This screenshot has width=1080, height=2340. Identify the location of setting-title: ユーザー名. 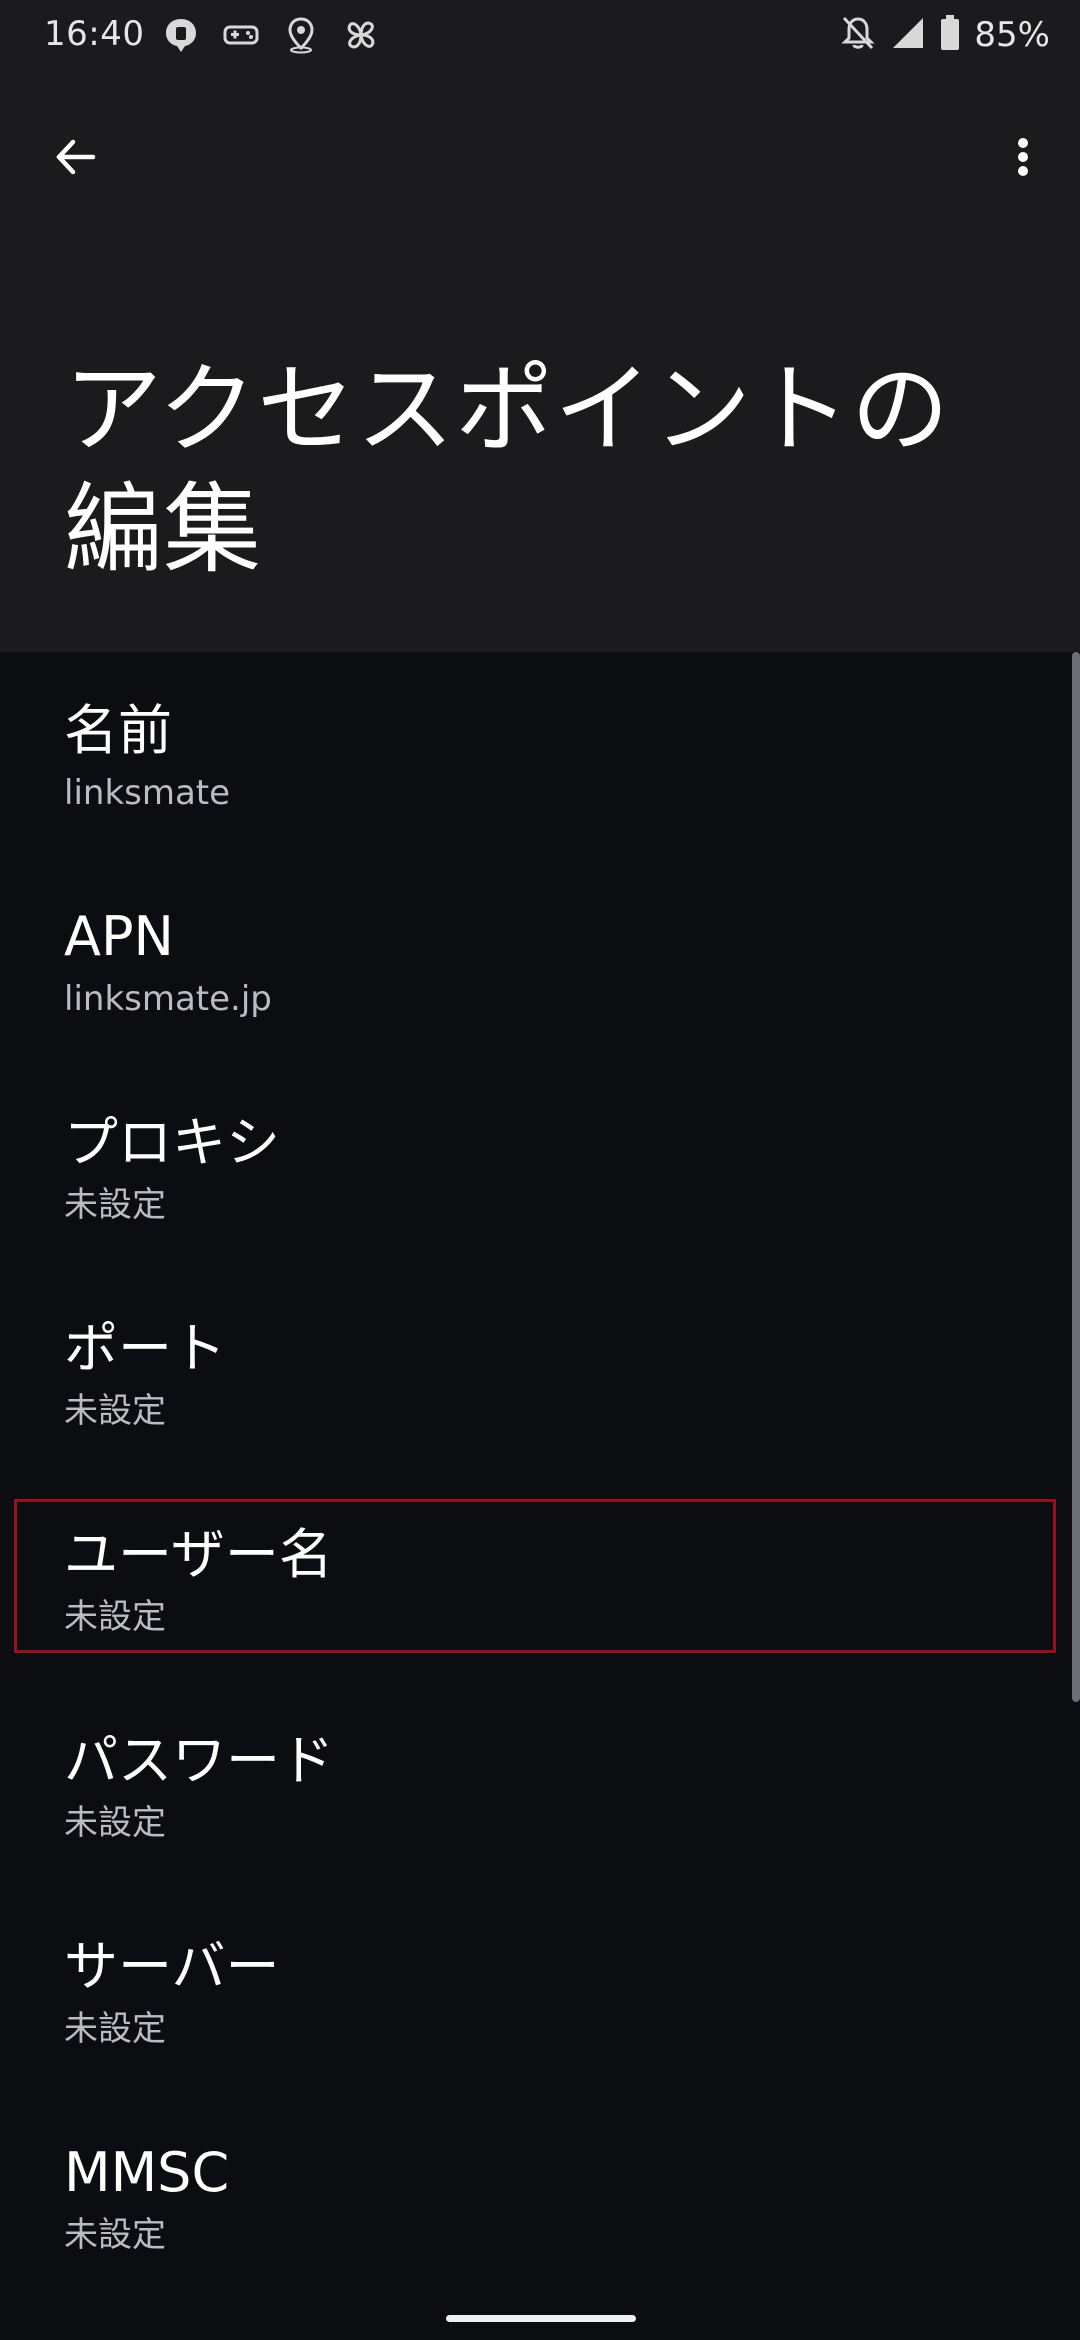
(198, 1554).